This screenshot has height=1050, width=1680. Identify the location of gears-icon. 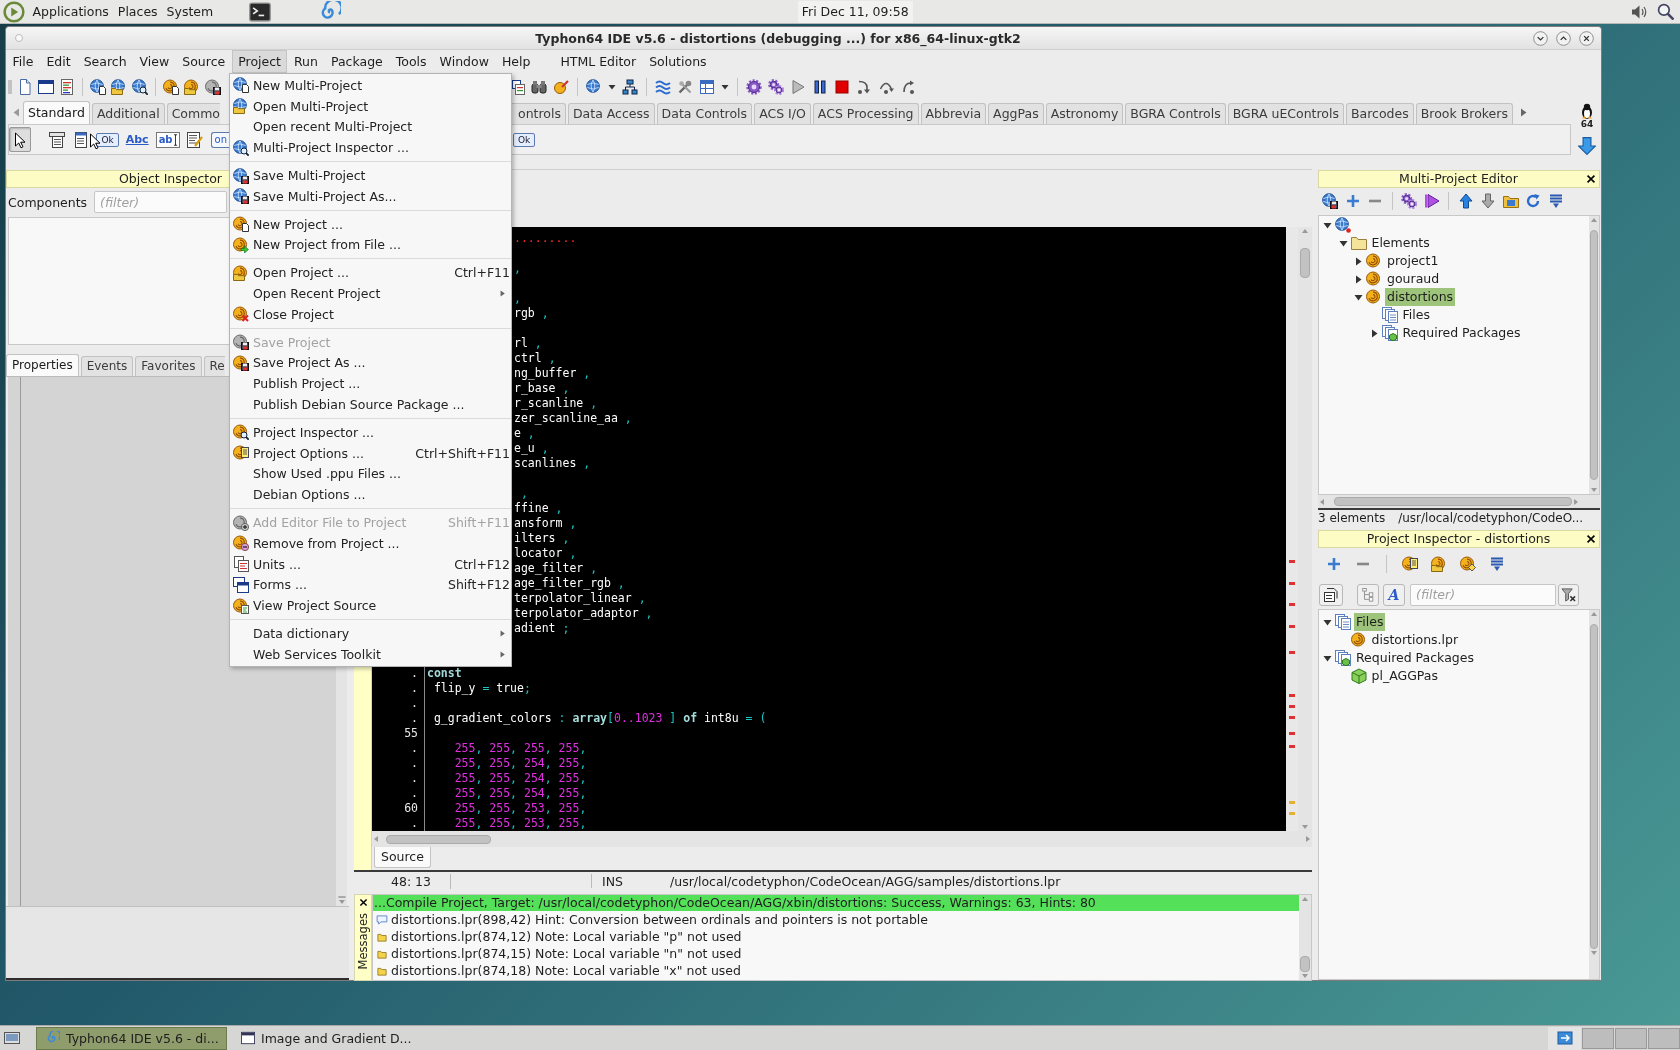
(1409, 201).